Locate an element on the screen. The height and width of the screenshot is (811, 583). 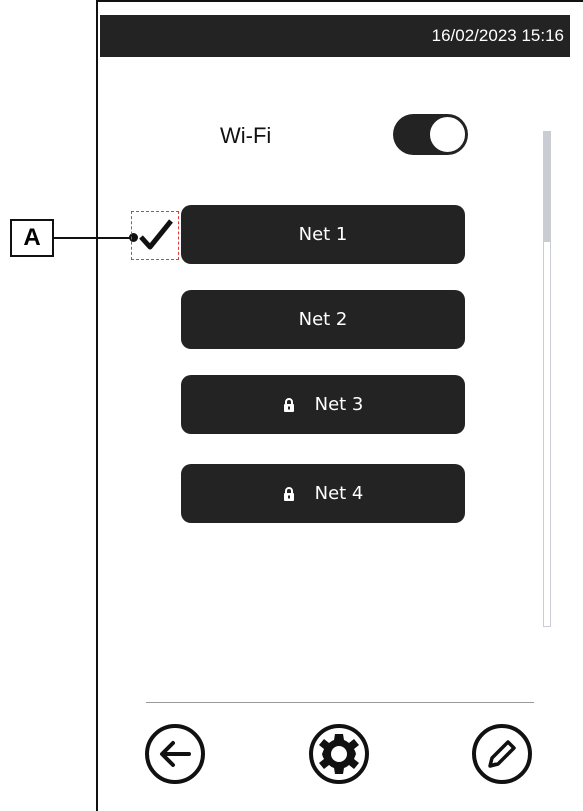
network-item-1: Net 1 is located at coordinates (323, 234).